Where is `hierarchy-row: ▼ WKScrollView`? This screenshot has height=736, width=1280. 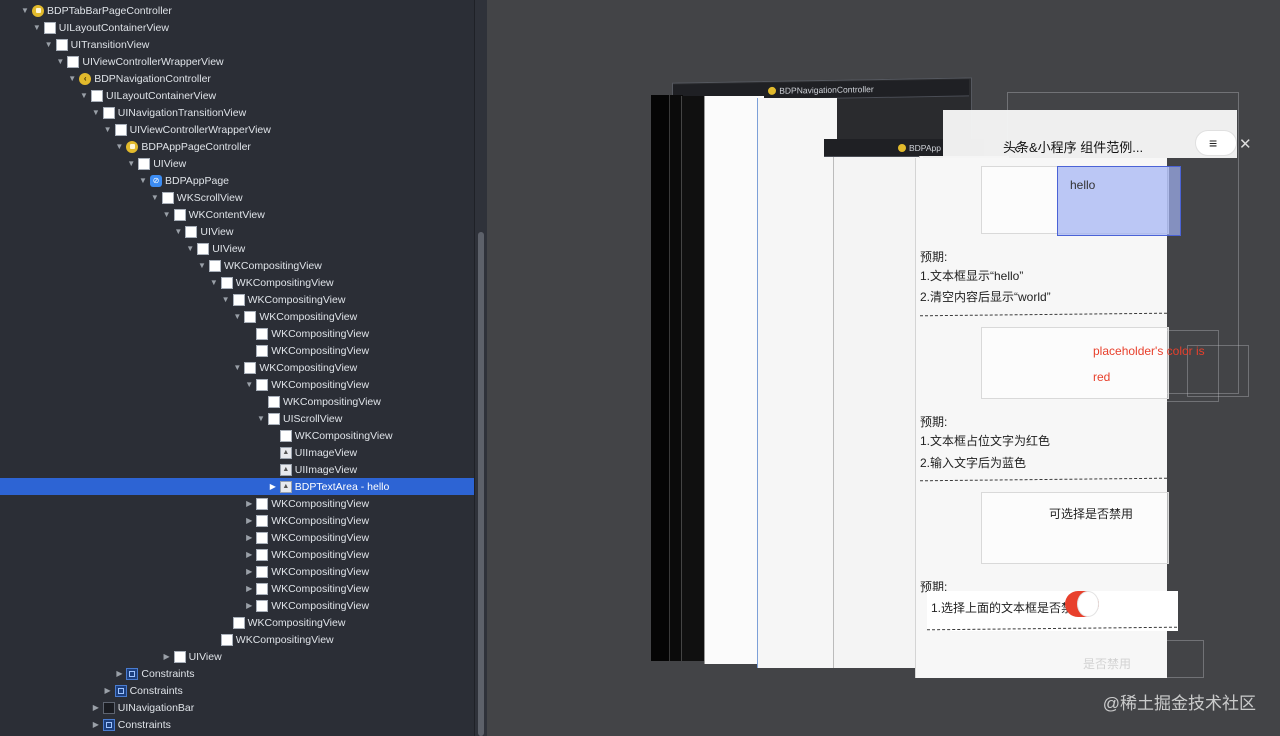
hierarchy-row: ▼ WKScrollView is located at coordinates (237, 197).